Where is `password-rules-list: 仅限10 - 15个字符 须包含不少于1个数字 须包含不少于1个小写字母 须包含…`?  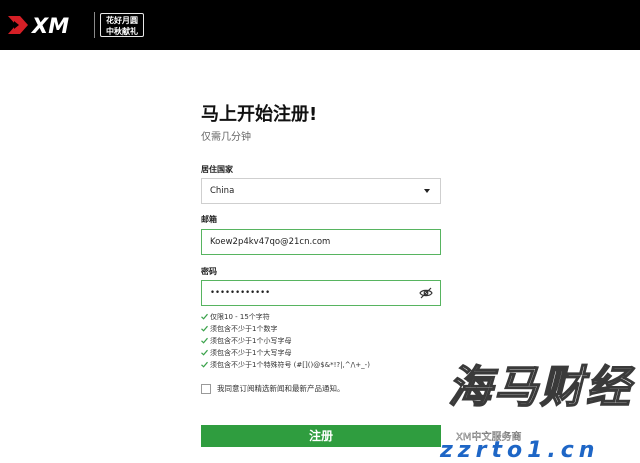
password-rules-list: 仅限10 - 15个字符 须包含不少于1个数字 须包含不少于1个小写字母 须包含… is located at coordinates (285, 341).